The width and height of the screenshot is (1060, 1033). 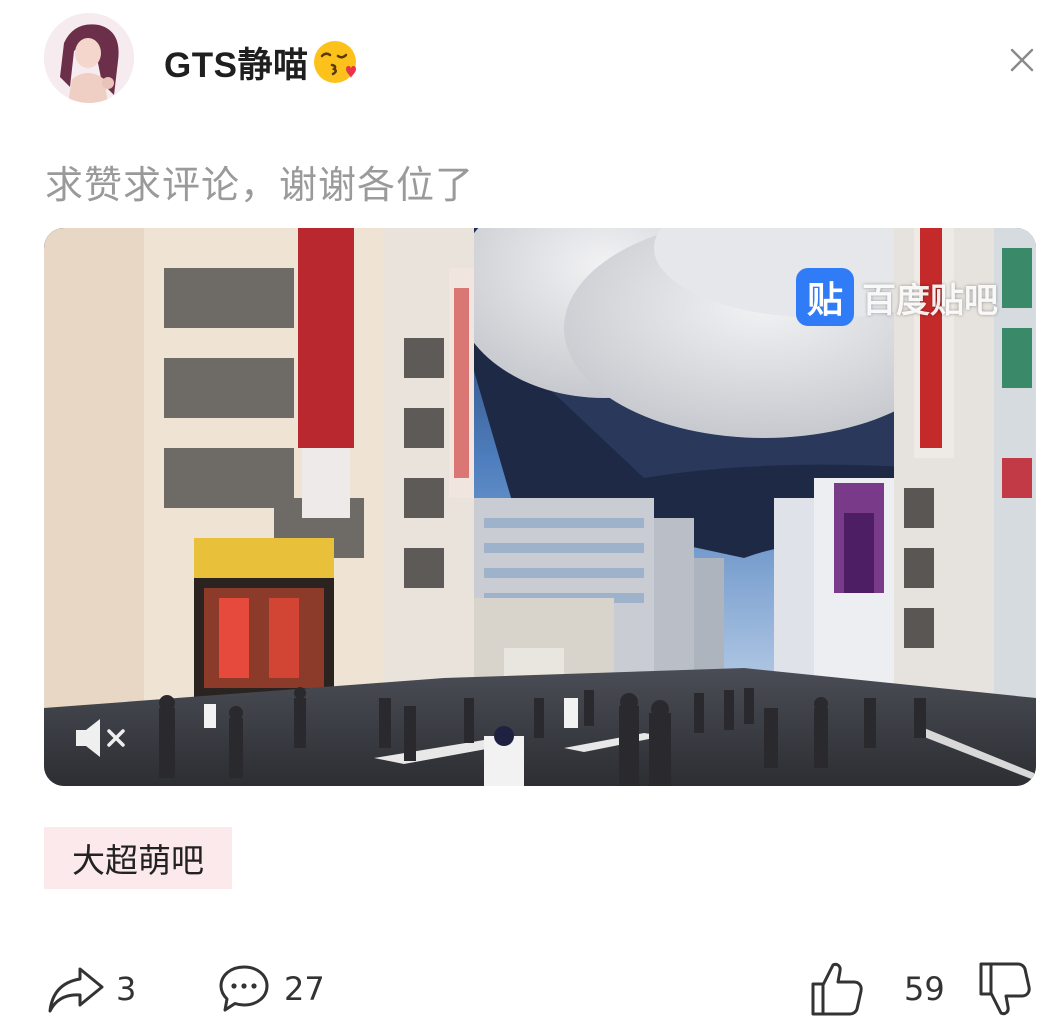 I want to click on watermark-text: 百度贴吧, so click(x=930, y=300).